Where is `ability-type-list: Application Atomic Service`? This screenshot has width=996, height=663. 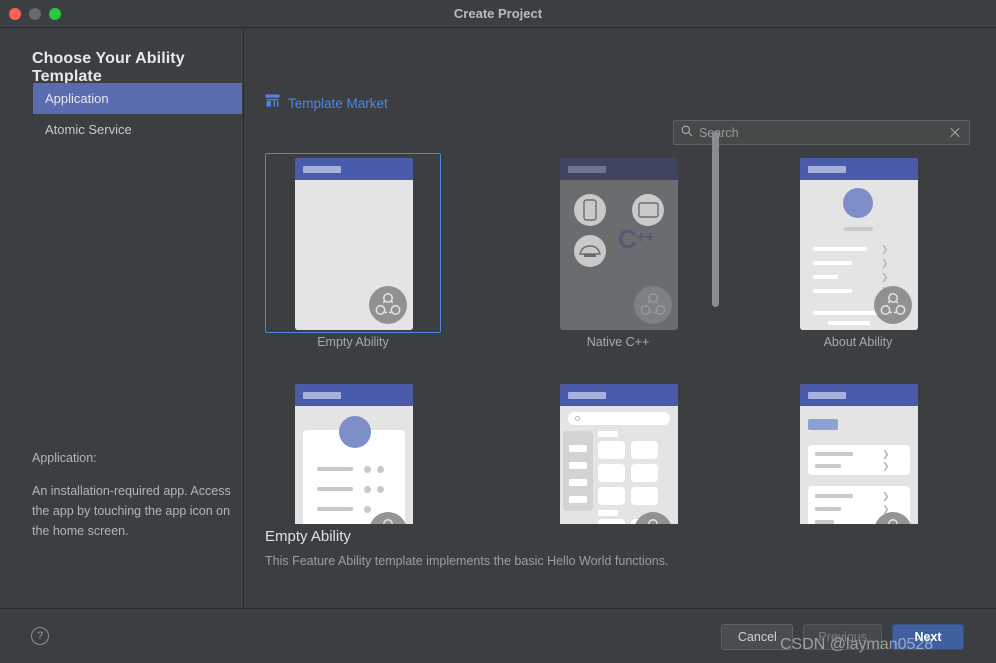
ability-type-list: Application Atomic Service is located at coordinates (137, 114).